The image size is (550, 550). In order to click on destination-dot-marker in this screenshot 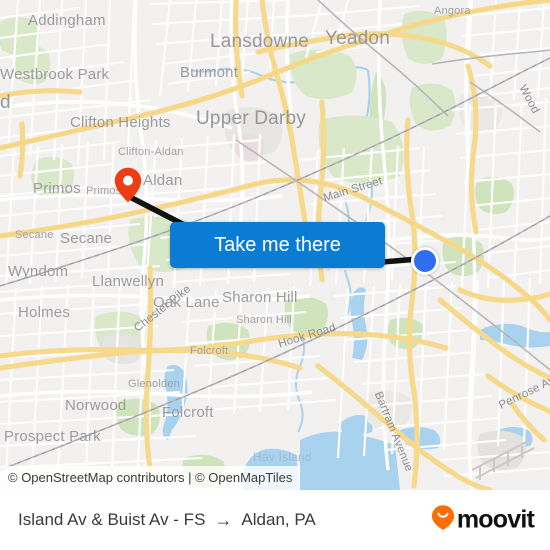, I will do `click(425, 261)`.